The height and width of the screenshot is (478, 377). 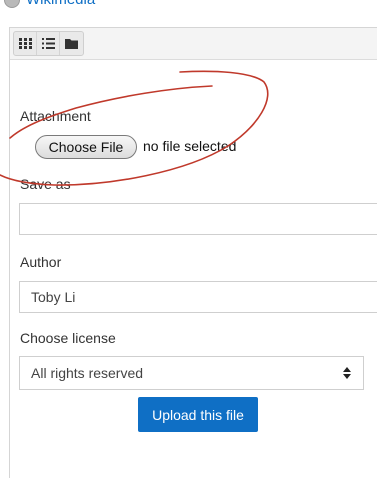 I want to click on folder-icon, so click(x=71, y=44).